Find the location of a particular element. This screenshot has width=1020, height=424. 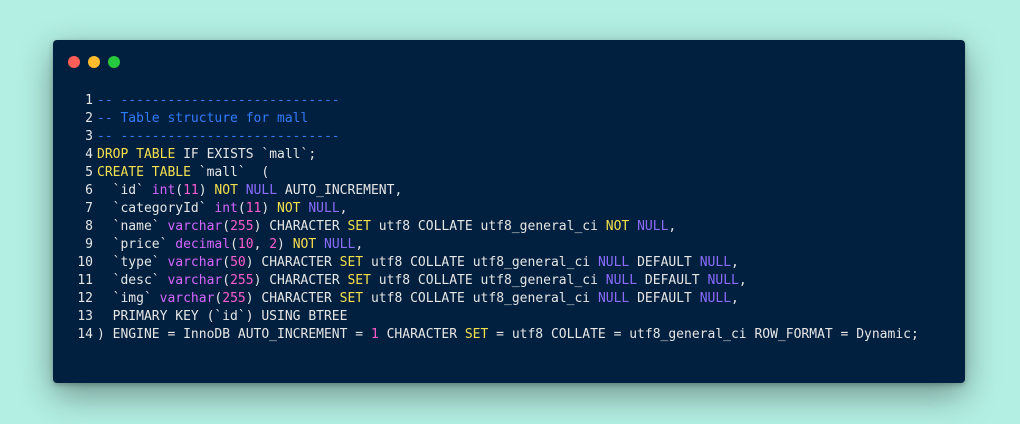

code-token-comment: -- Table structure for mall is located at coordinates (203, 118).